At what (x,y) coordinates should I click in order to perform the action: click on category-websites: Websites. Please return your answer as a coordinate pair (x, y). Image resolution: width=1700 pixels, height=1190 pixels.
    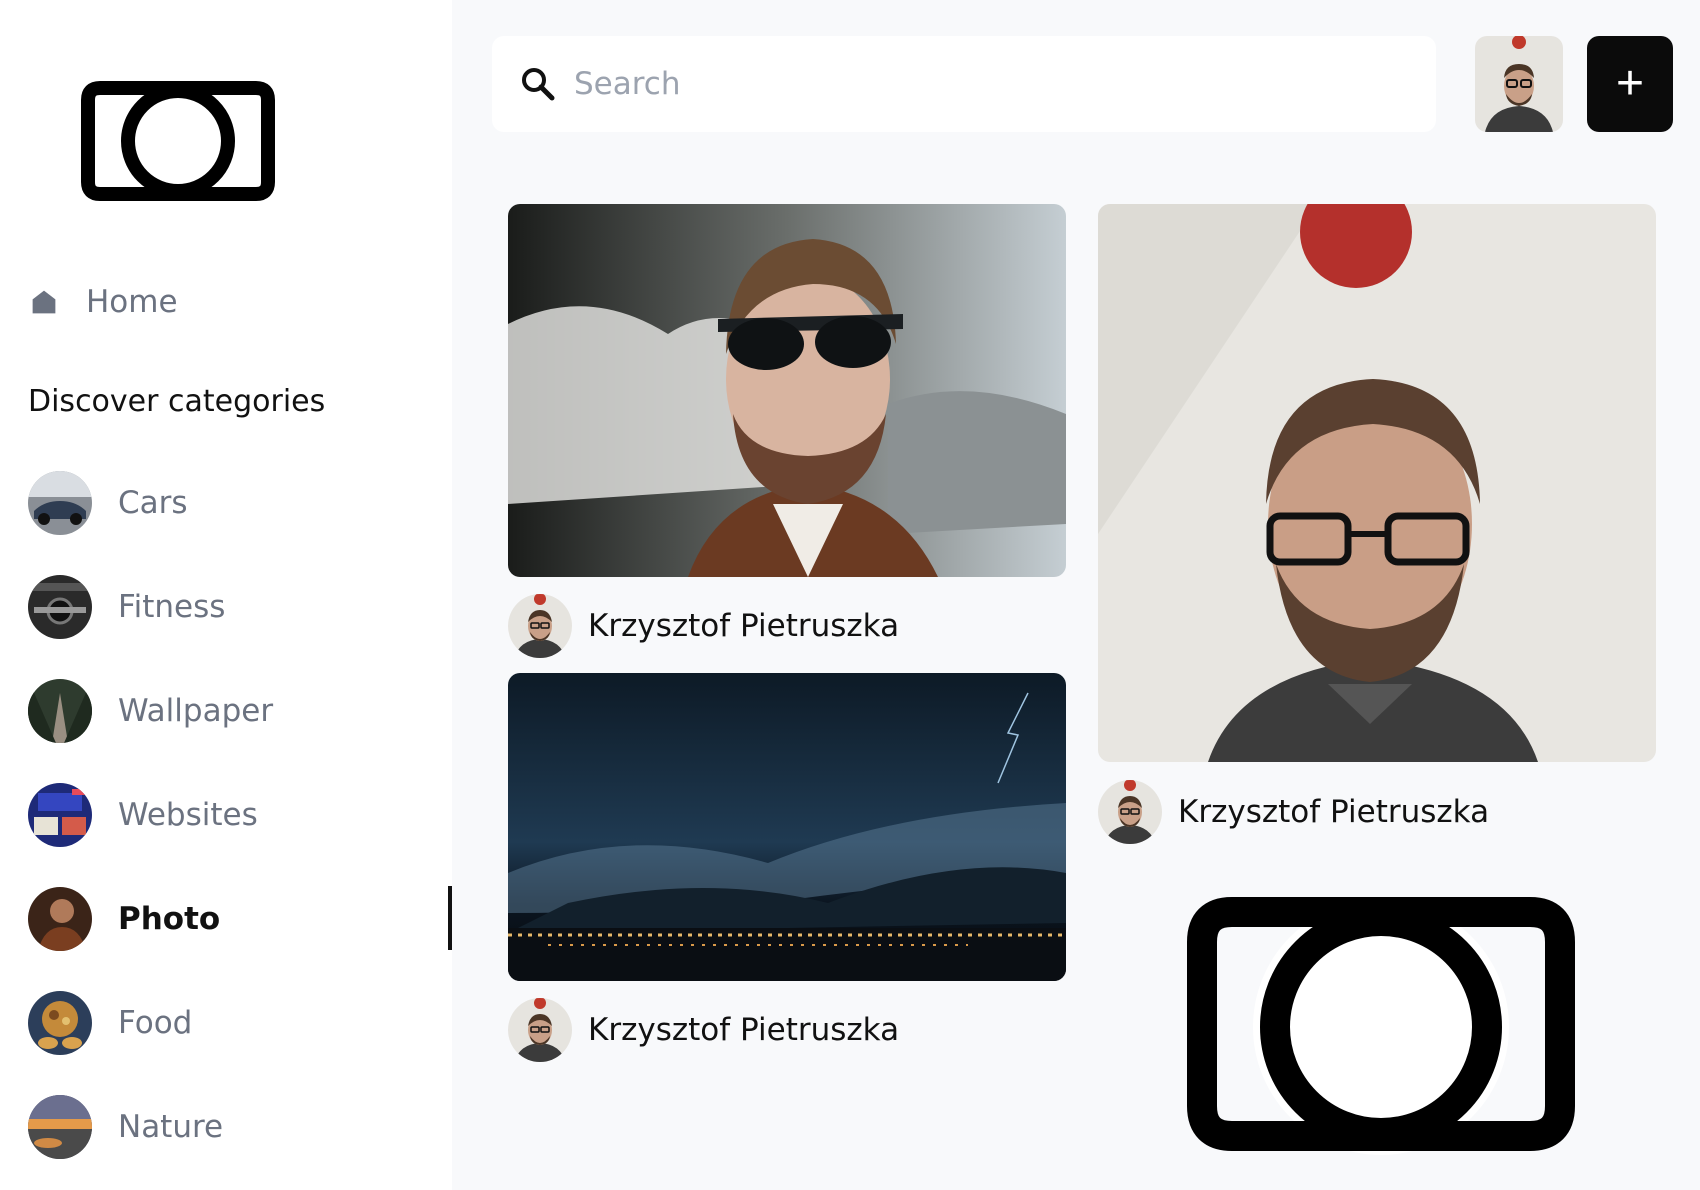
    Looking at the image, I should click on (228, 815).